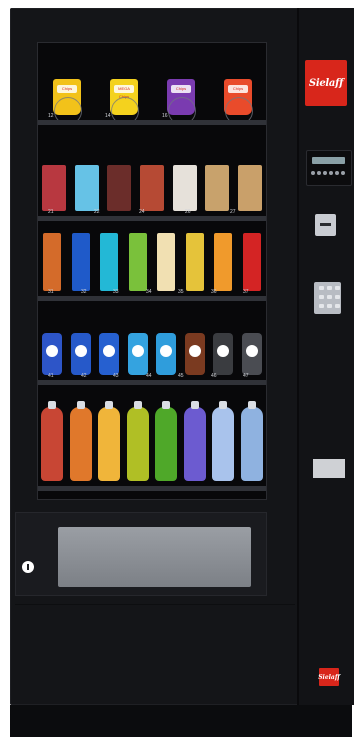  Describe the element at coordinates (152, 263) in the screenshot. I see `shelf-row: 31 32 33 34 35 36 37` at that location.